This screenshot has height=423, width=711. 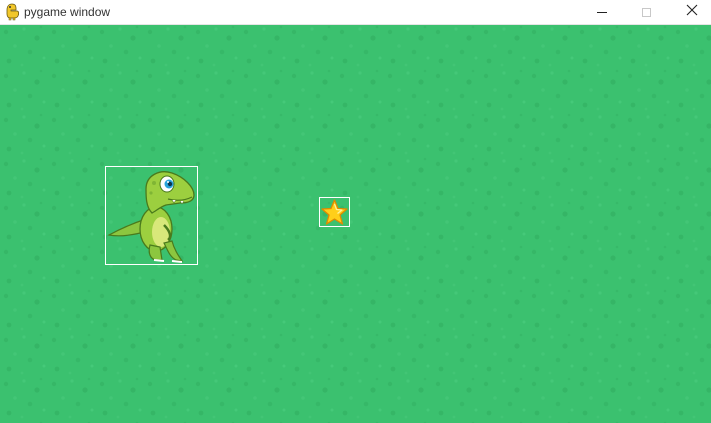 I want to click on close-icon, so click(x=692, y=12).